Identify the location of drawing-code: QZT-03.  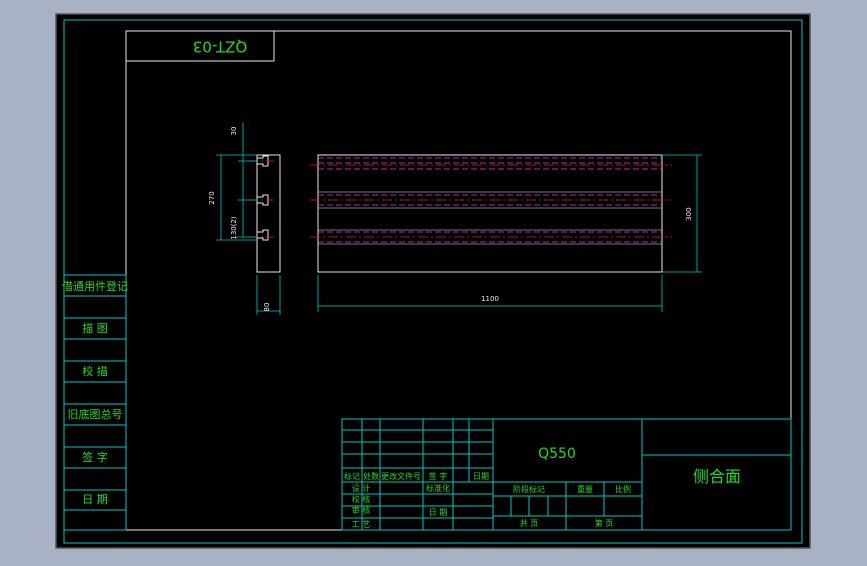
(220, 47).